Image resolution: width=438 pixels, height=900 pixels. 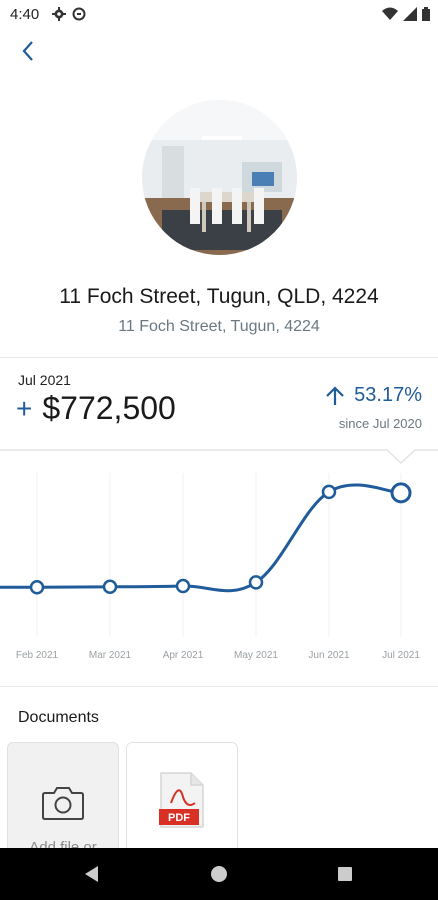 I want to click on camera-icon, so click(x=63, y=803).